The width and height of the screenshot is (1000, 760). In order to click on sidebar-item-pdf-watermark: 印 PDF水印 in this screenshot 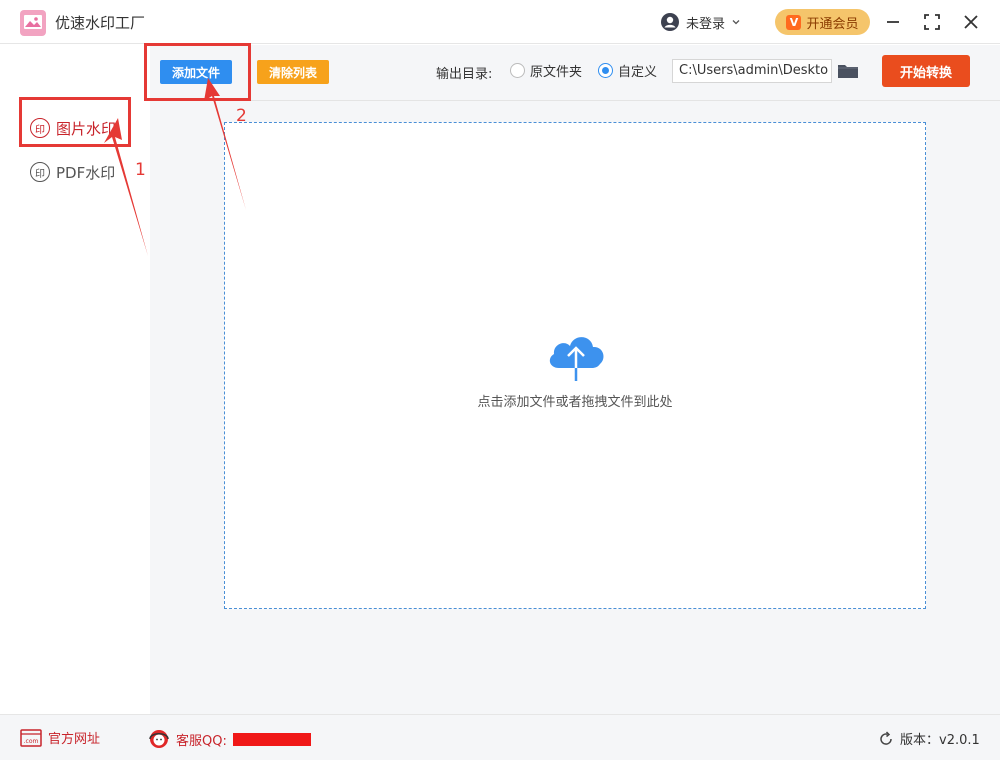, I will do `click(72, 172)`.